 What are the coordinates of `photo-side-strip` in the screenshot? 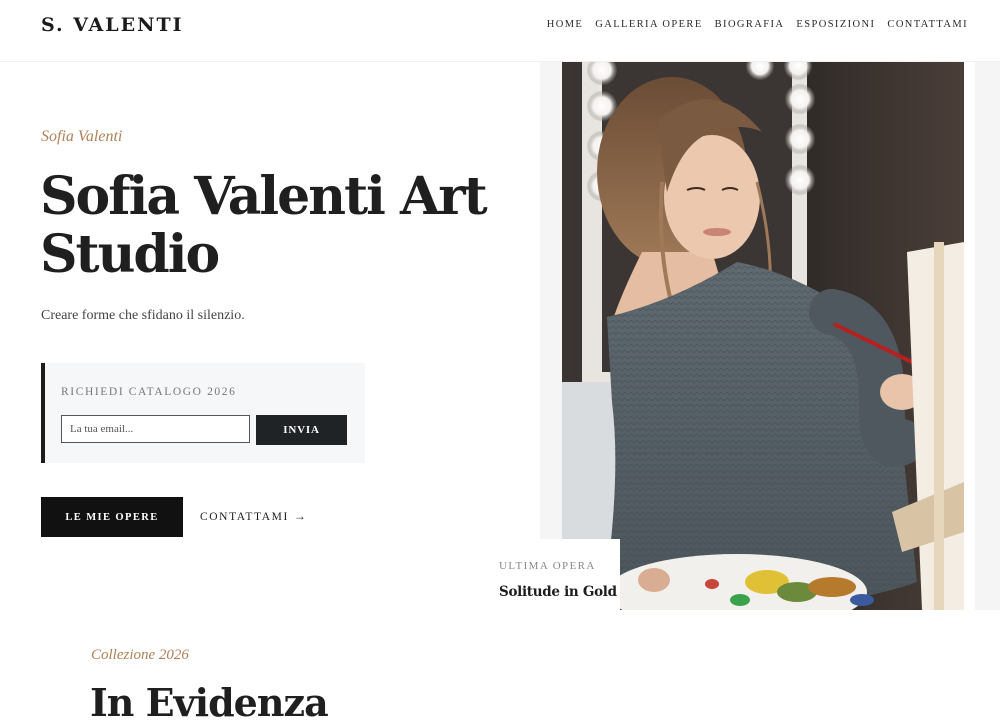 It's located at (969, 336).